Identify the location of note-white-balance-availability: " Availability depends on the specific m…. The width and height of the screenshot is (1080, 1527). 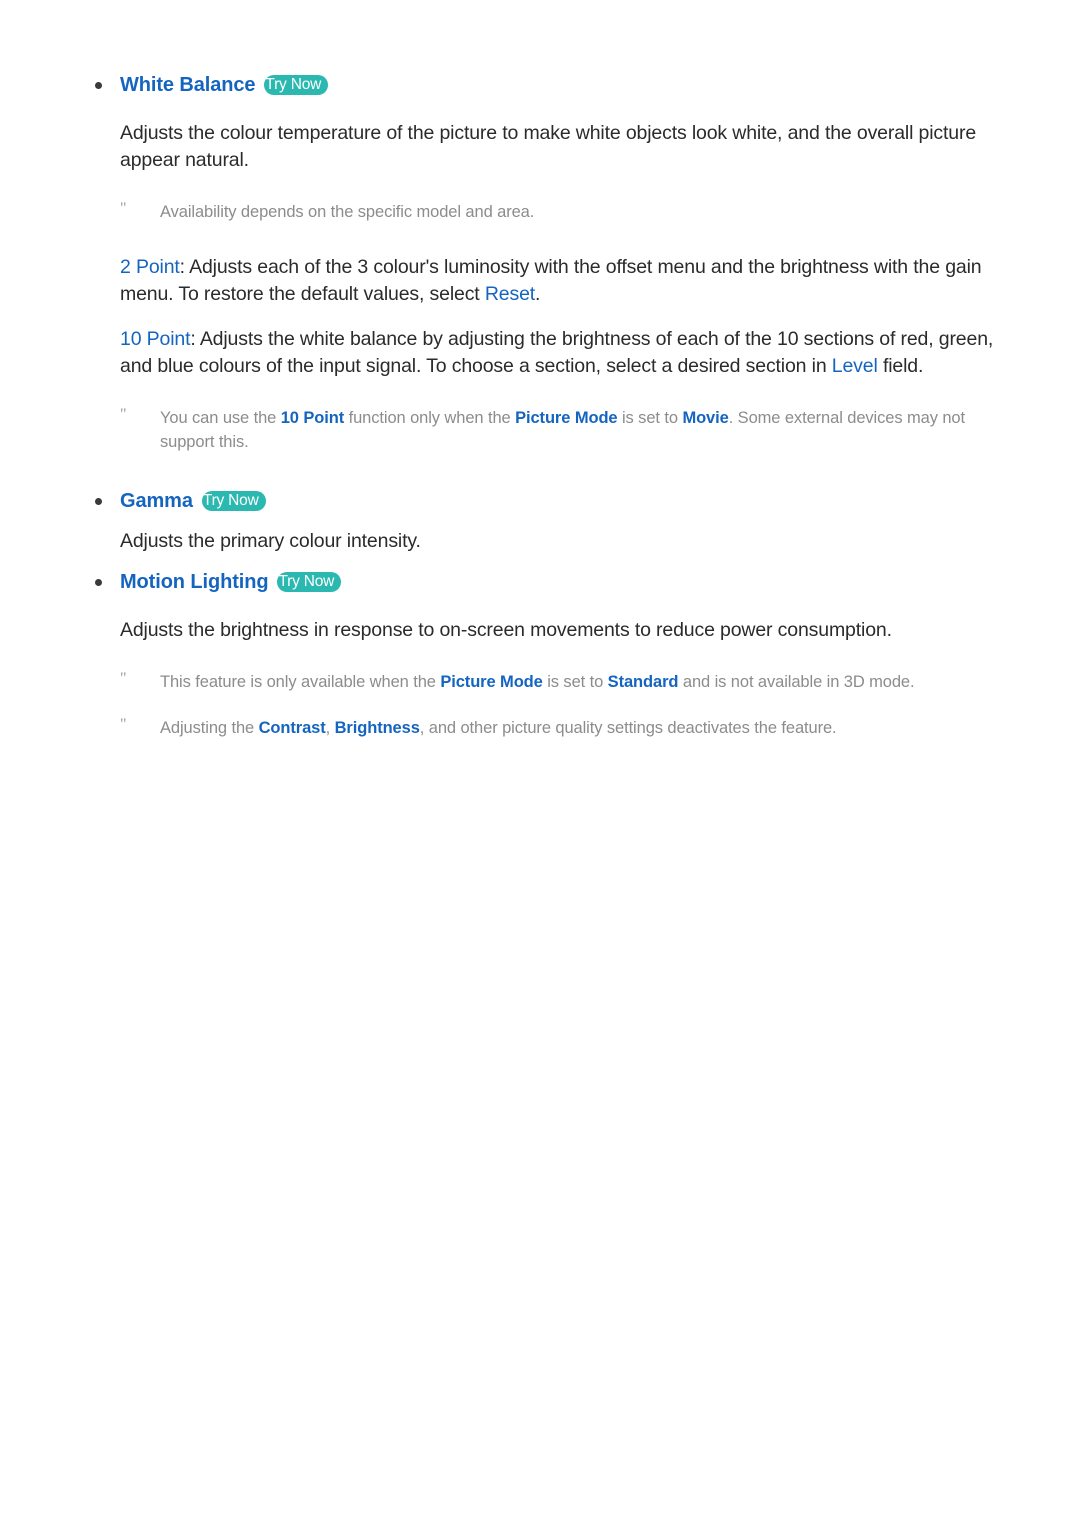
(540, 212).